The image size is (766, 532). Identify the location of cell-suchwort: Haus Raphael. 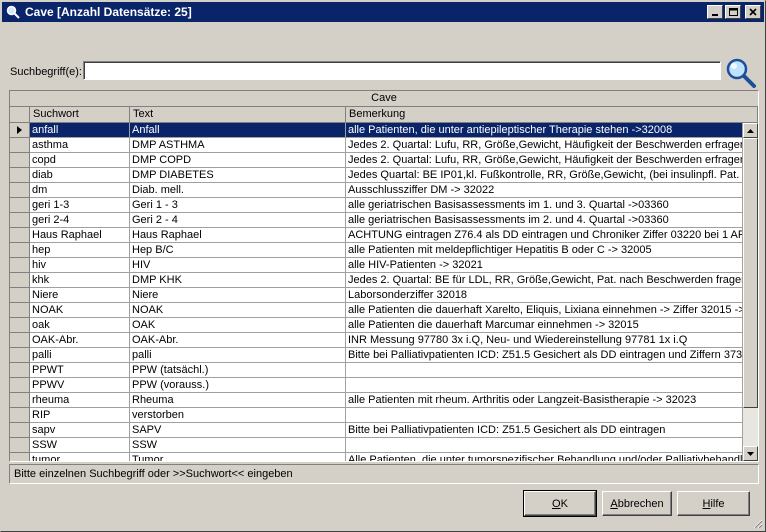
(80, 235).